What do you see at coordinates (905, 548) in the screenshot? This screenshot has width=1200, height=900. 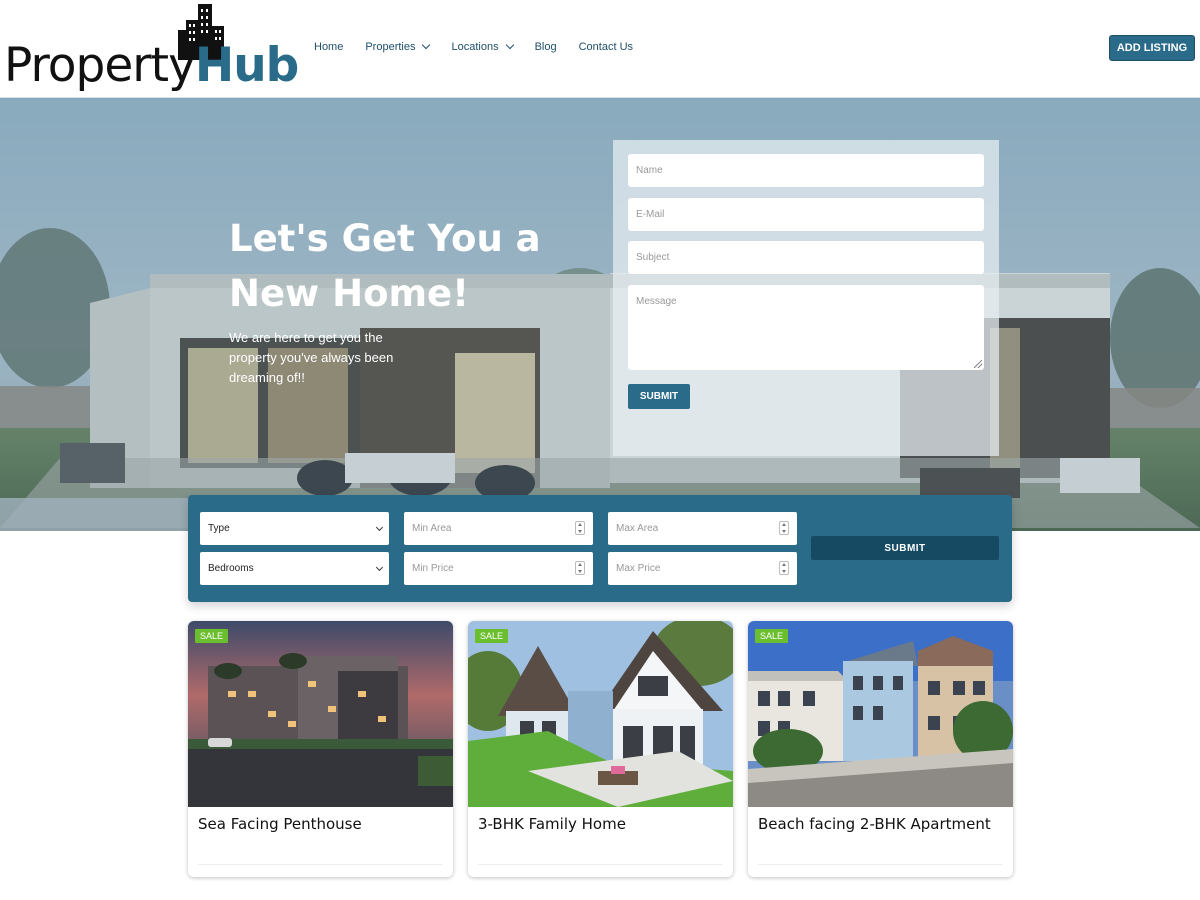 I see `search-submit-button: SUBMIT` at bounding box center [905, 548].